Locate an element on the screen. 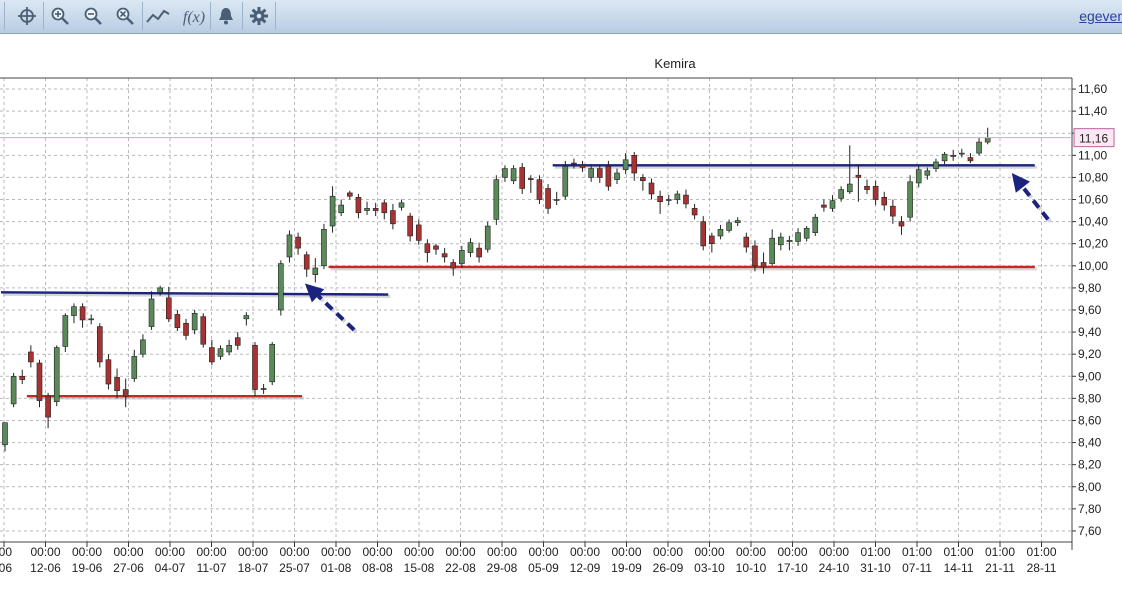 This screenshot has width=1122, height=592. x-tick-label-date: 10-10 is located at coordinates (751, 568).